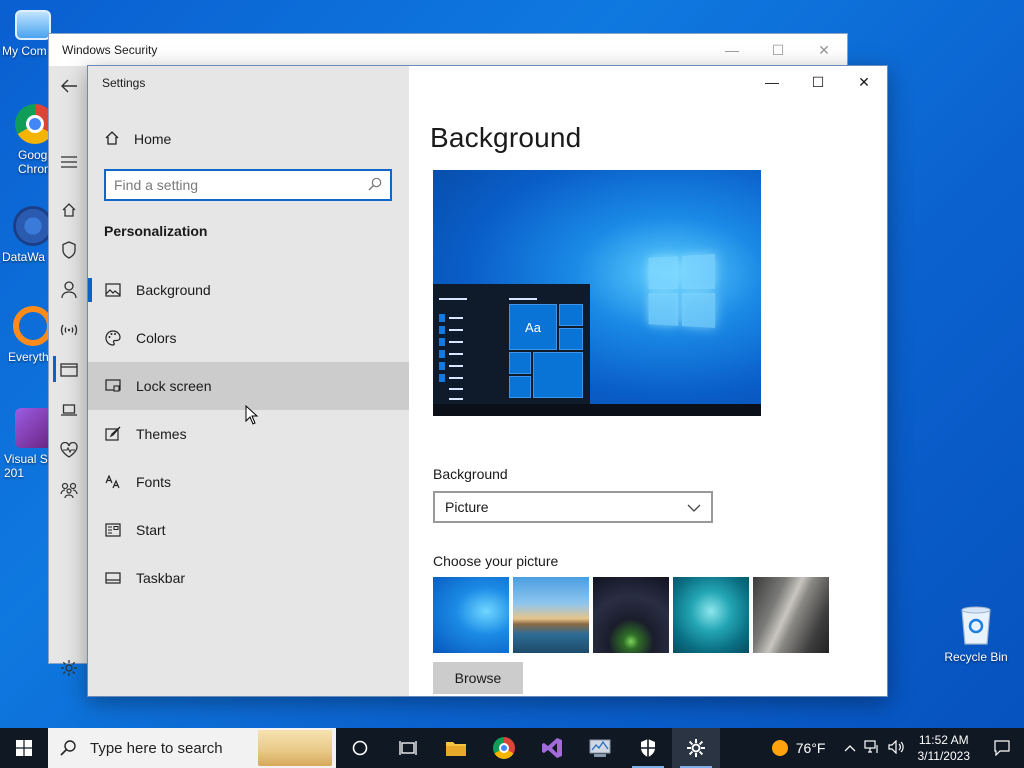  What do you see at coordinates (248, 482) in the screenshot?
I see `nav-item-fonts: Fonts` at bounding box center [248, 482].